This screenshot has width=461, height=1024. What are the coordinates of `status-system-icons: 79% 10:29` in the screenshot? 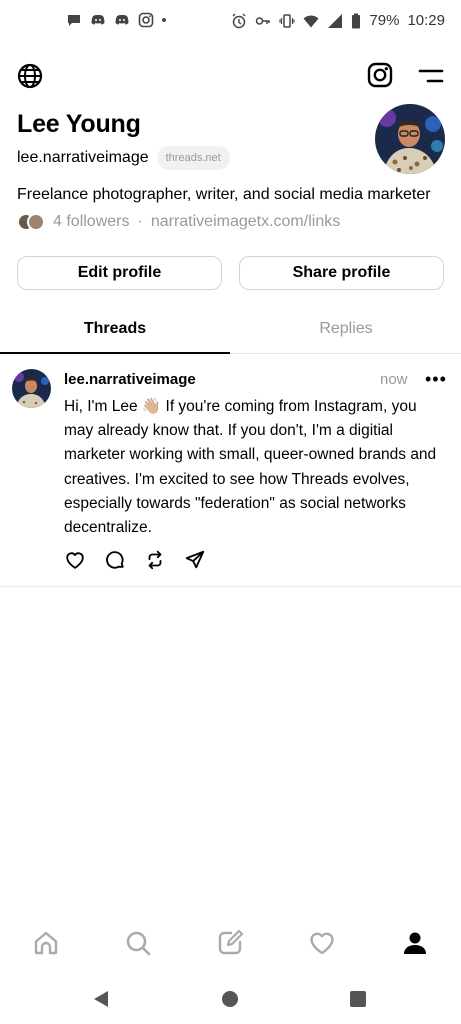 It's located at (338, 20).